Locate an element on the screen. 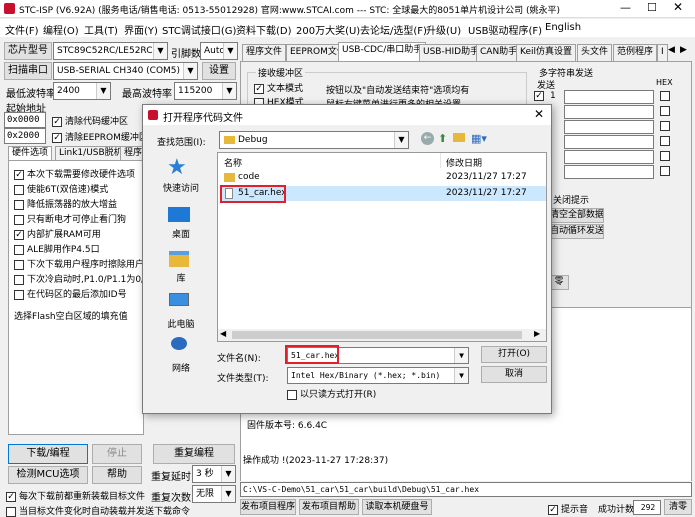 The image size is (695, 517). tab-examples: 范例程序 is located at coordinates (635, 52).